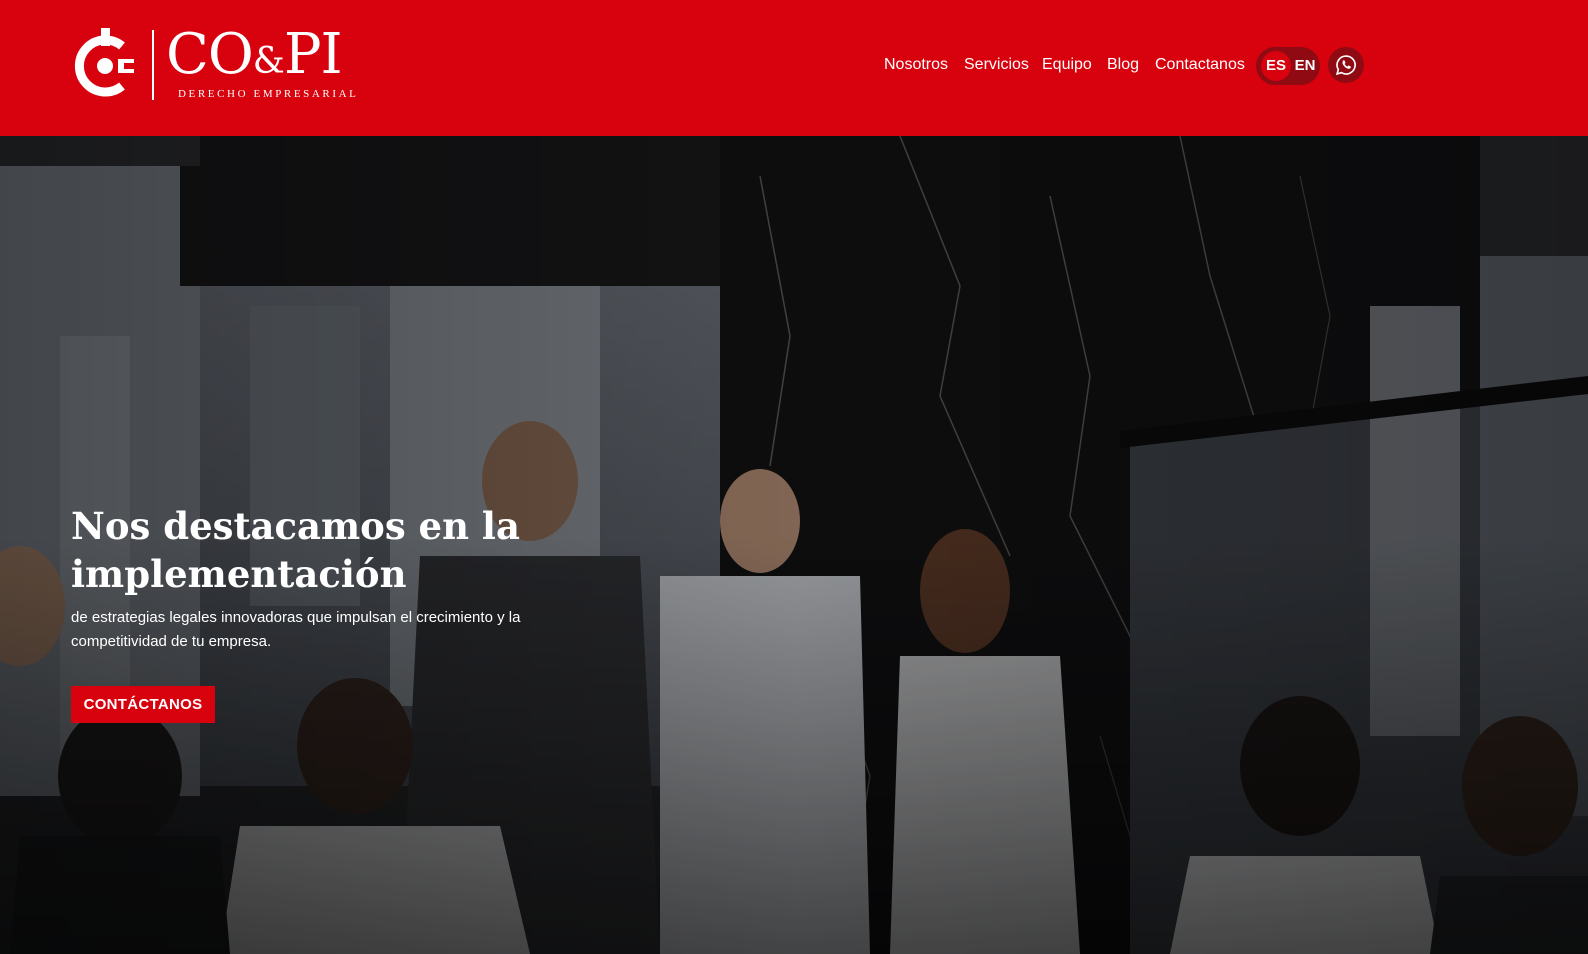  Describe the element at coordinates (996, 65) in the screenshot. I see `nav-link-servicios: Servicios` at that location.